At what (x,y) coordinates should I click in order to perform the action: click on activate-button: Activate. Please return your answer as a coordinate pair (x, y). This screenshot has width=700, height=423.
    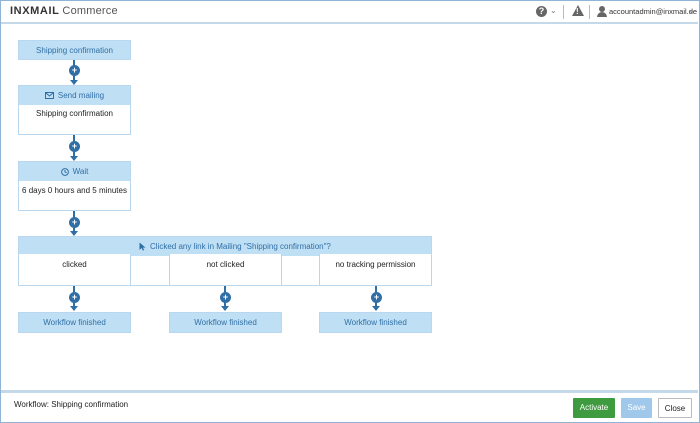
    Looking at the image, I should click on (594, 408).